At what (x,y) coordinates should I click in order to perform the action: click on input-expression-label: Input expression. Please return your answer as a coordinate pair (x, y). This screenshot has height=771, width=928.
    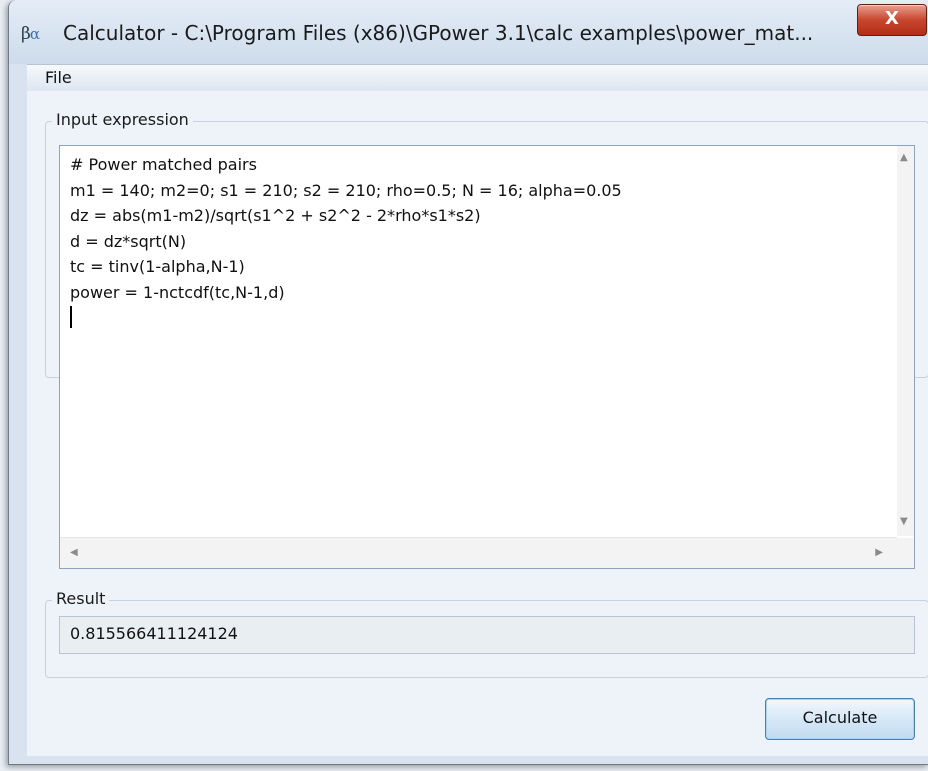
    Looking at the image, I should click on (122, 119).